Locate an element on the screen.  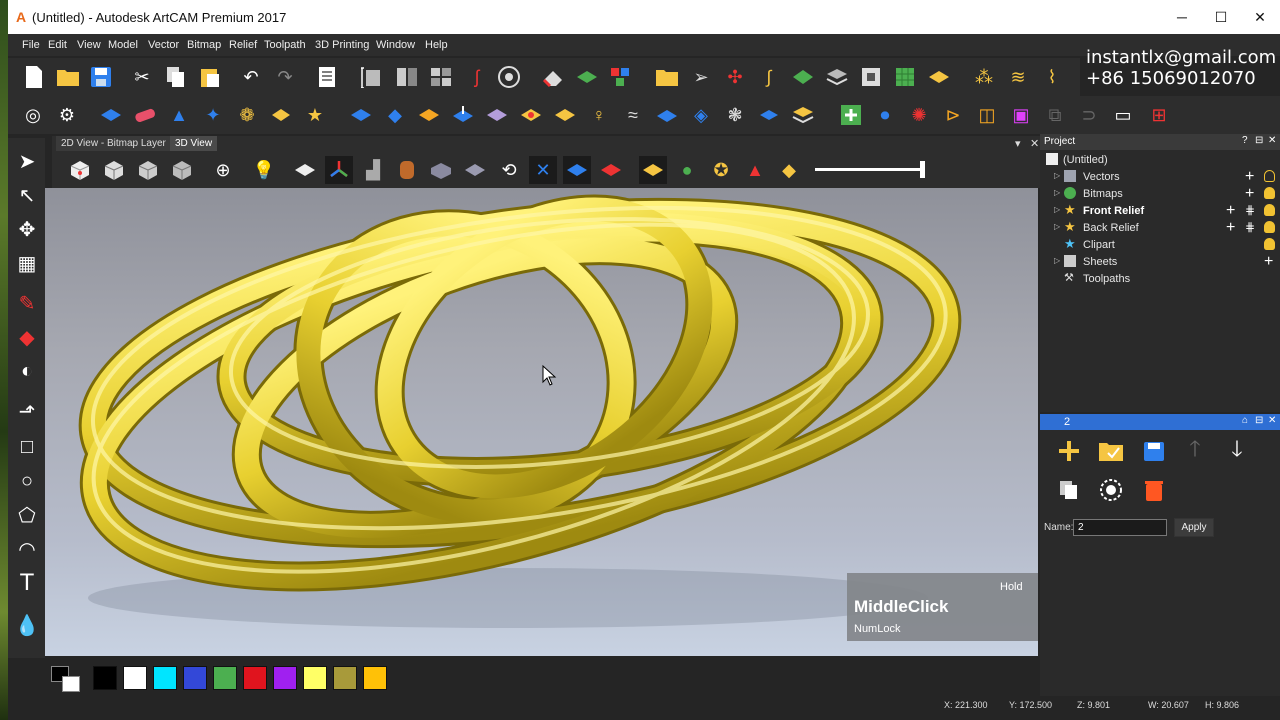
mirror-icon: ◫ is located at coordinates (987, 115).